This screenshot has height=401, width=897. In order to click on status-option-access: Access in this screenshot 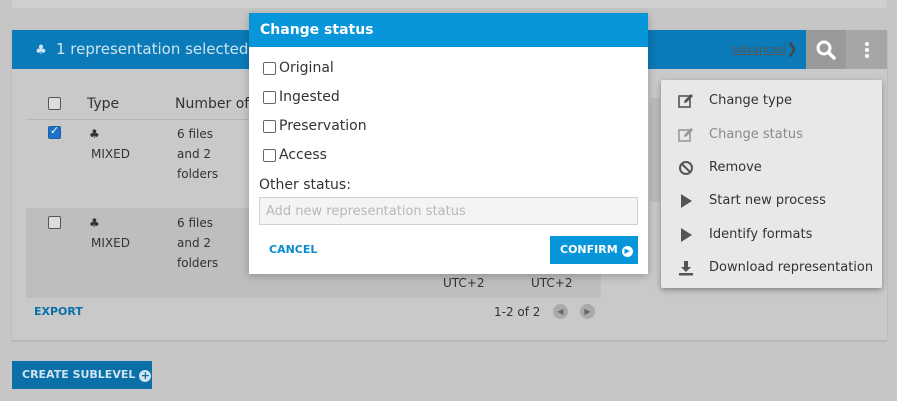, I will do `click(295, 155)`.